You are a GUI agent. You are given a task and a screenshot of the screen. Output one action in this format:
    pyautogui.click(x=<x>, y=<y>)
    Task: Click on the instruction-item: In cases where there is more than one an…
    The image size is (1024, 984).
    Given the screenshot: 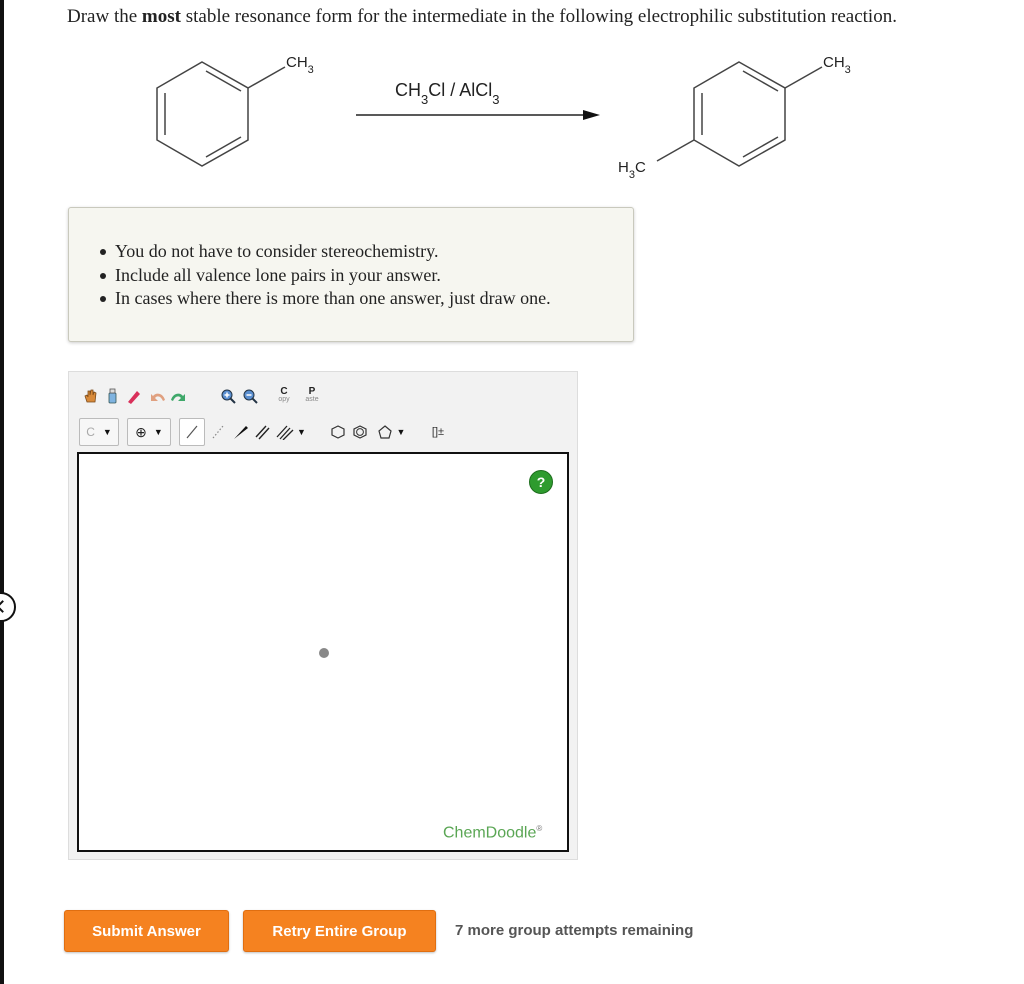 What is the action you would take?
    pyautogui.click(x=325, y=299)
    